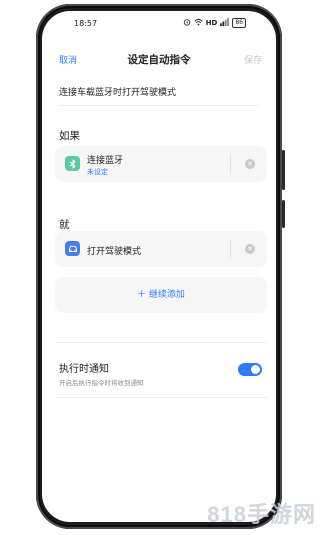 The image size is (320, 535). I want to click on command-name-input: 连接车载蓝牙时打开驾驶模式, so click(159, 95).